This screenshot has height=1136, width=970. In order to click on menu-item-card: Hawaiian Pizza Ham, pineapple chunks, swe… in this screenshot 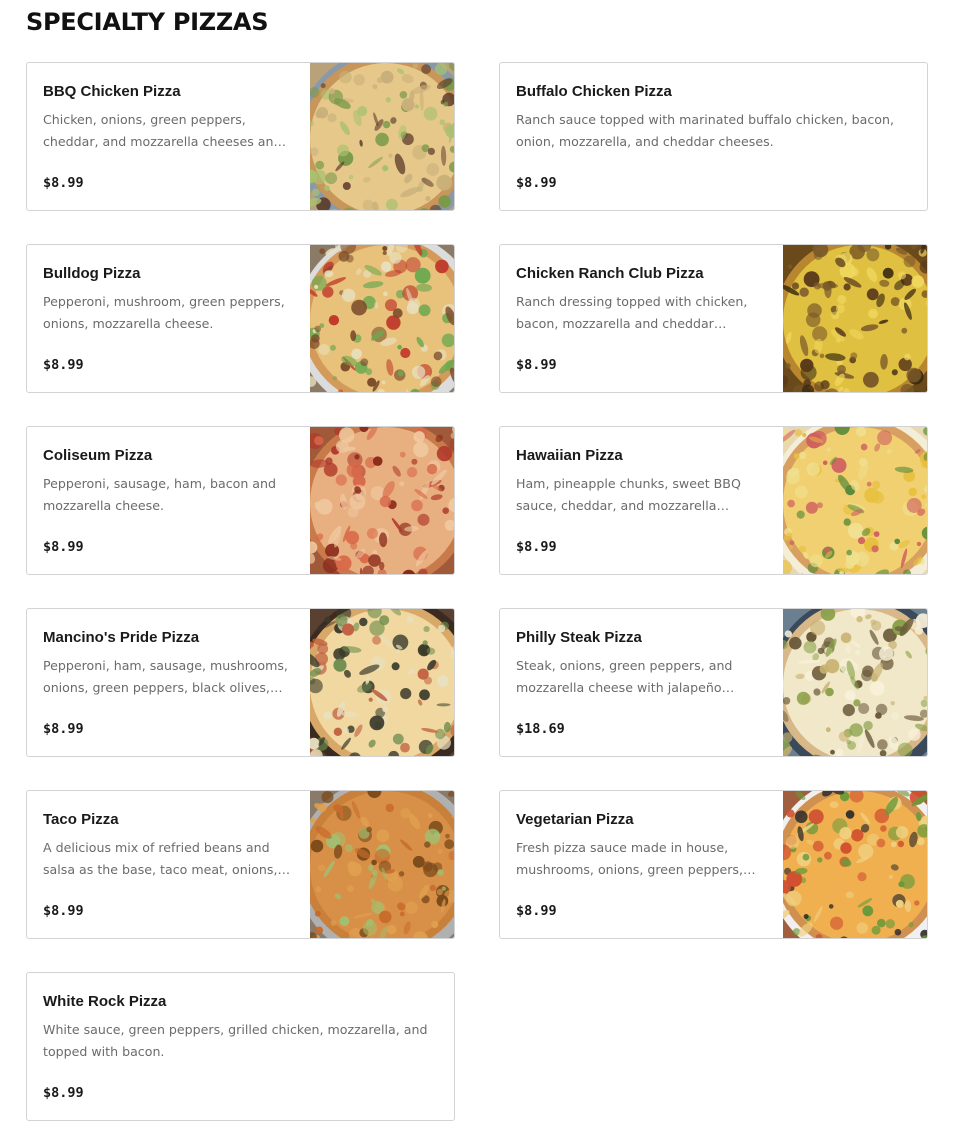, I will do `click(713, 500)`.